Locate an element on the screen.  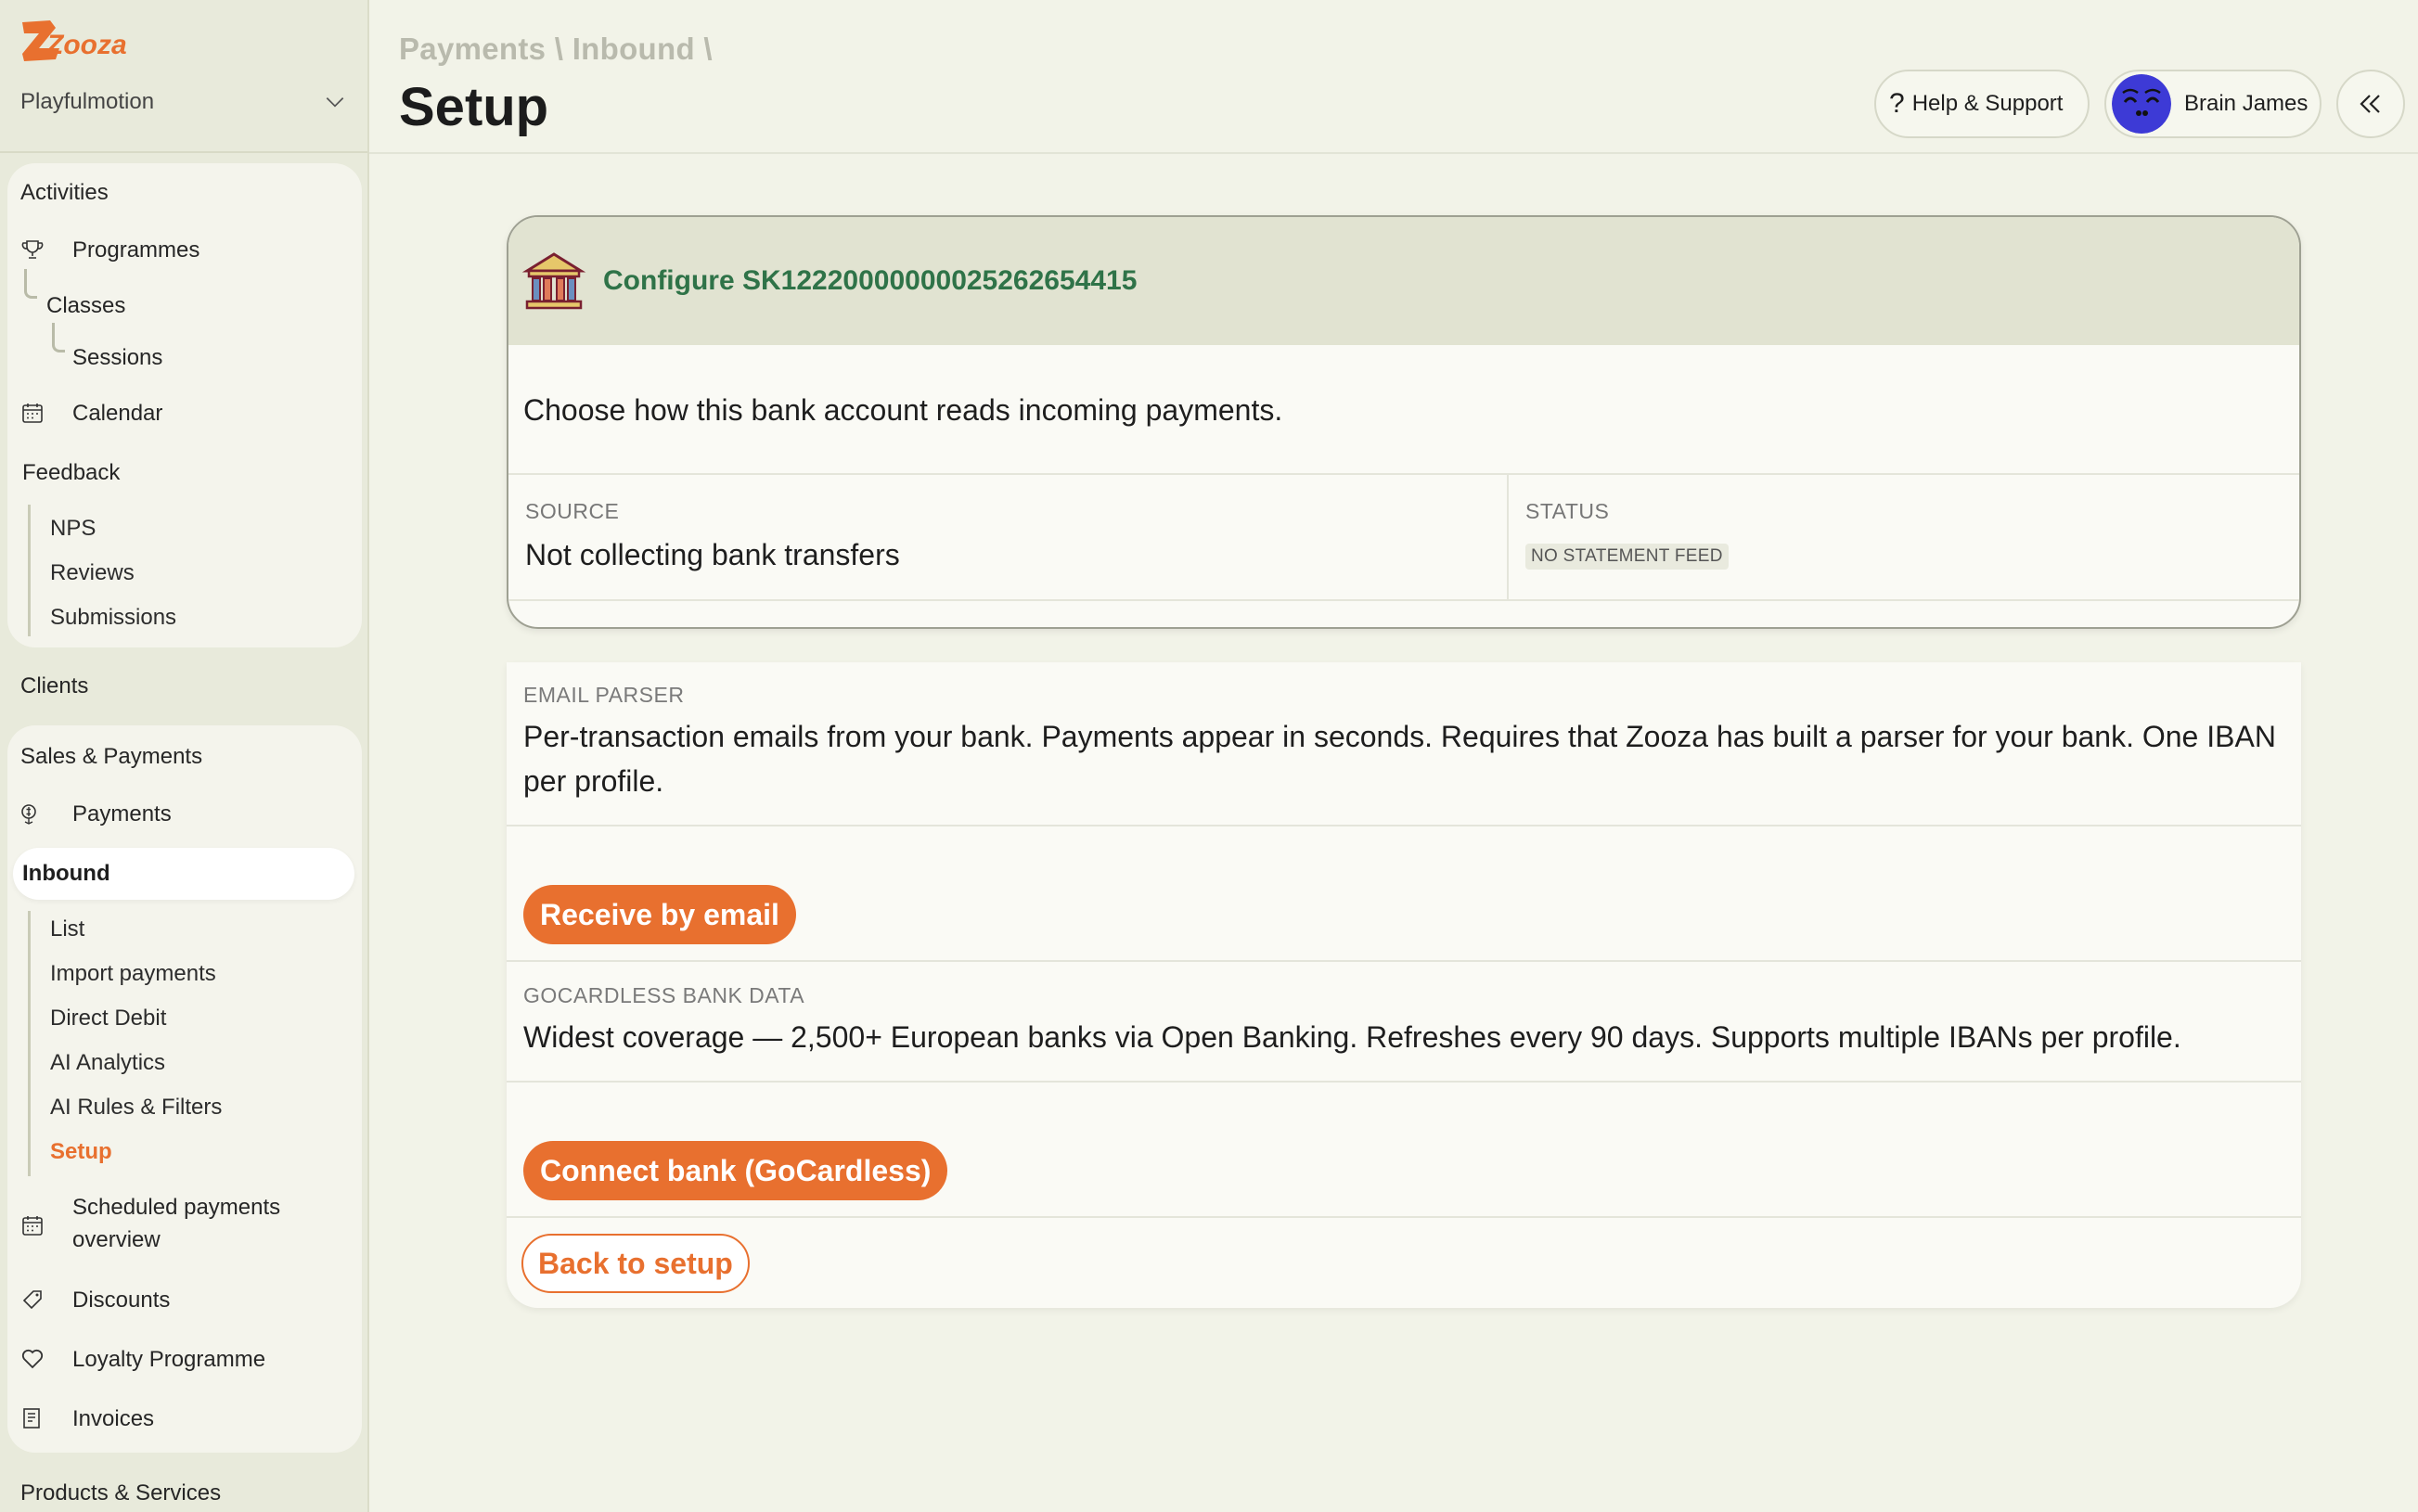
help-support-button: ? Help & Support is located at coordinates (1982, 104).